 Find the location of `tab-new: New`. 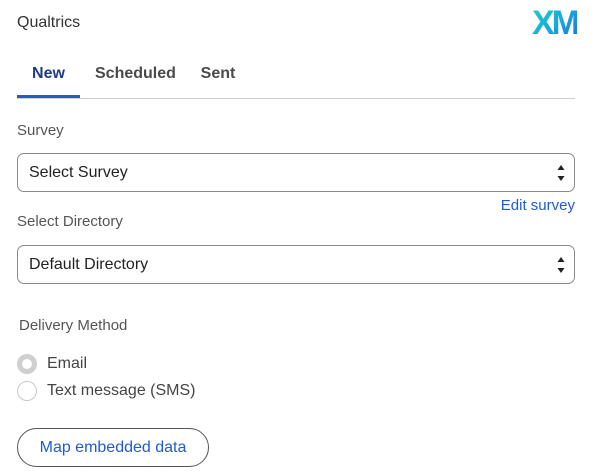

tab-new: New is located at coordinates (48, 77).